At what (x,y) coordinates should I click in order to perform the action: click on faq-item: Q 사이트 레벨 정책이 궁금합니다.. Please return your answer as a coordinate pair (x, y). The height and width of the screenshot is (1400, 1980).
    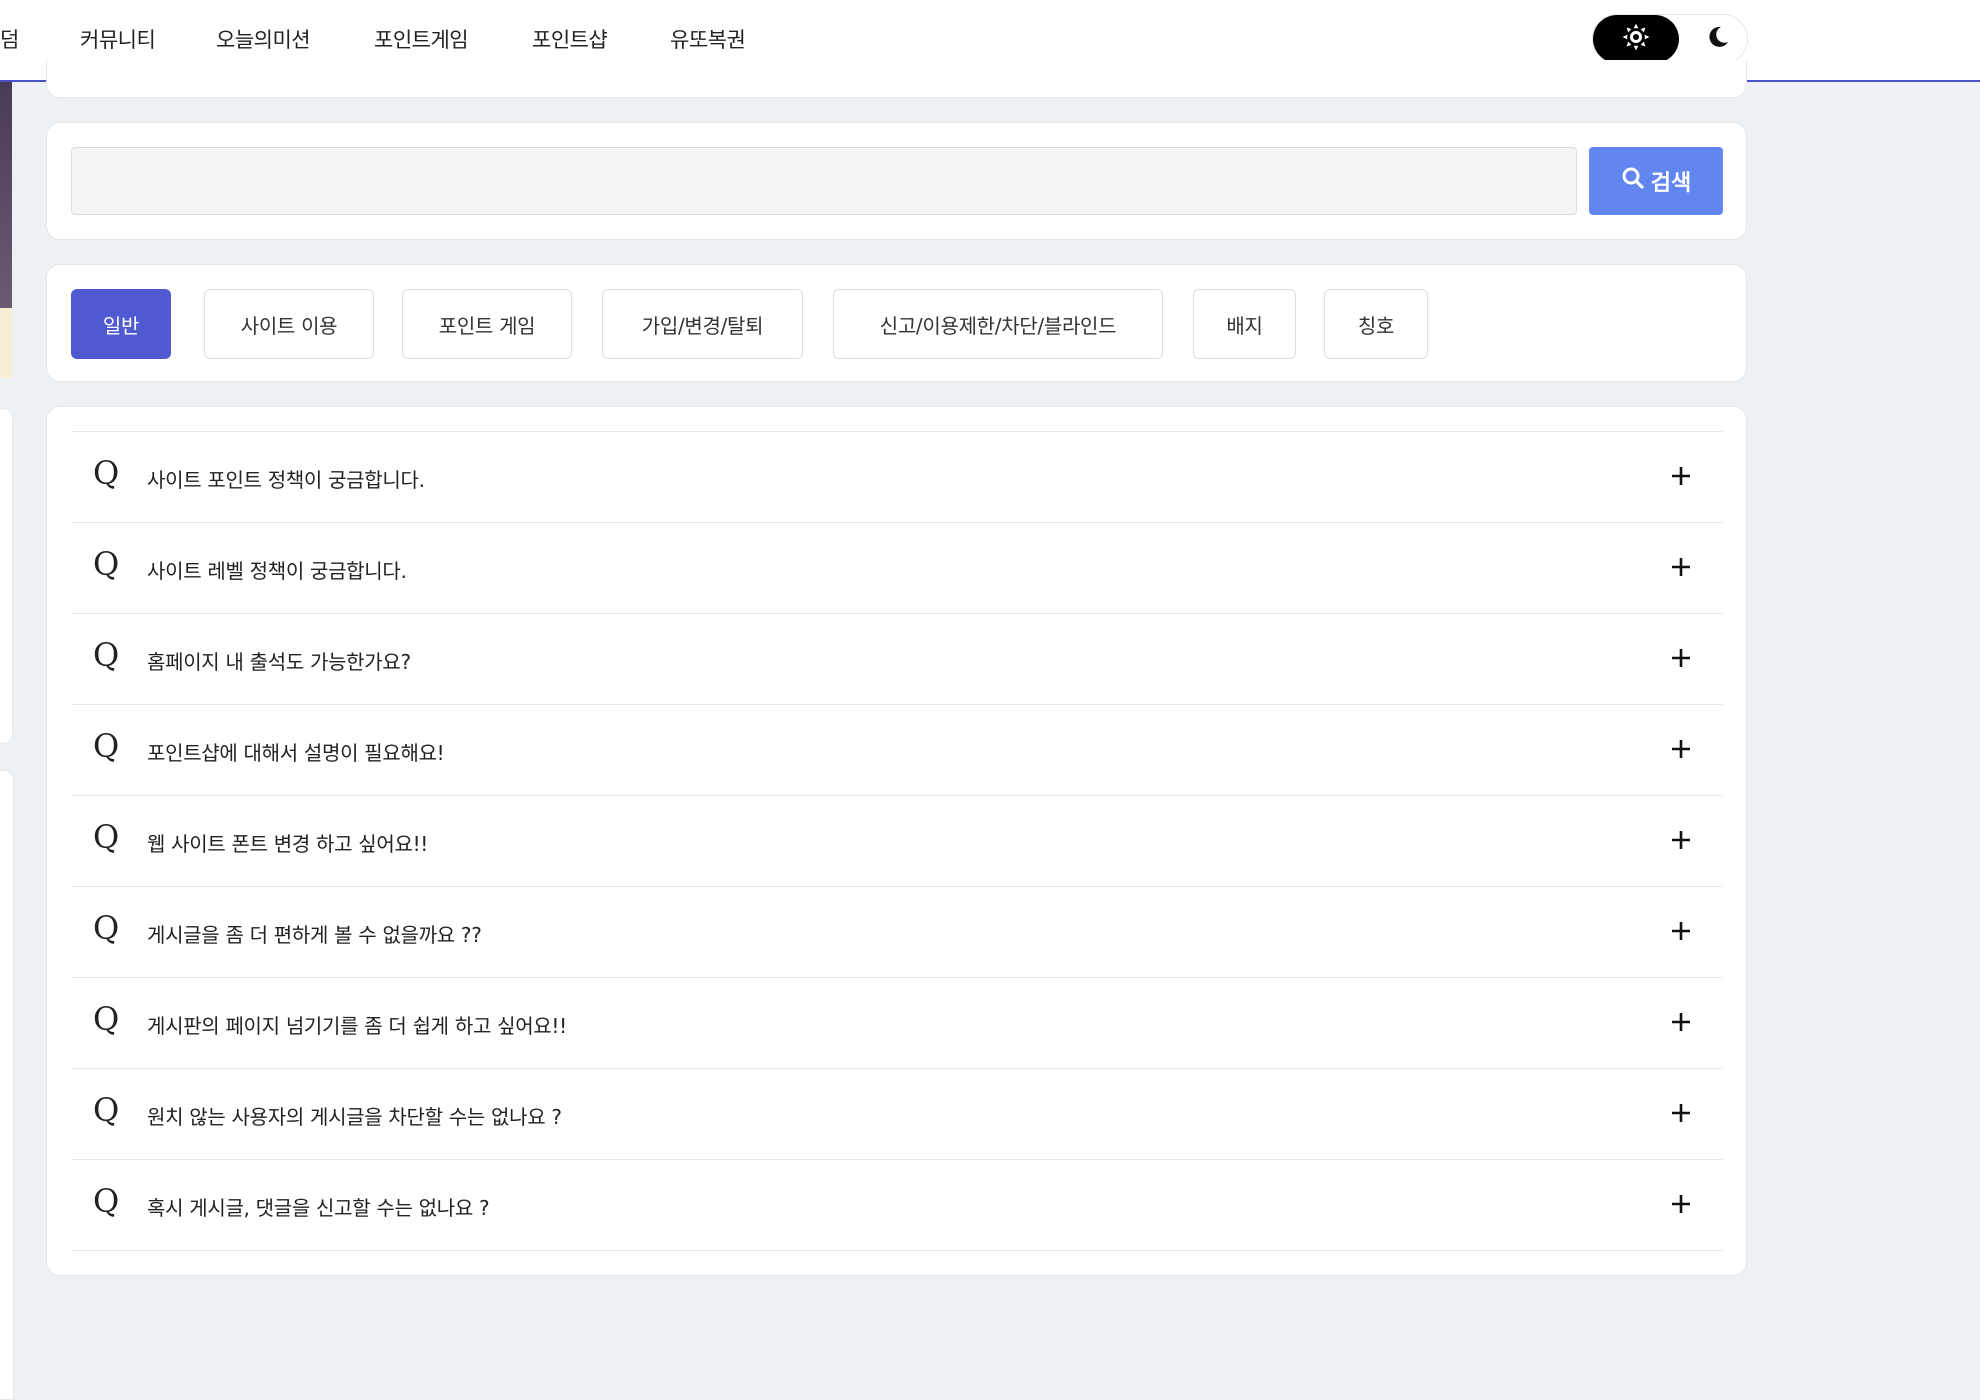
    Looking at the image, I should click on (897, 568).